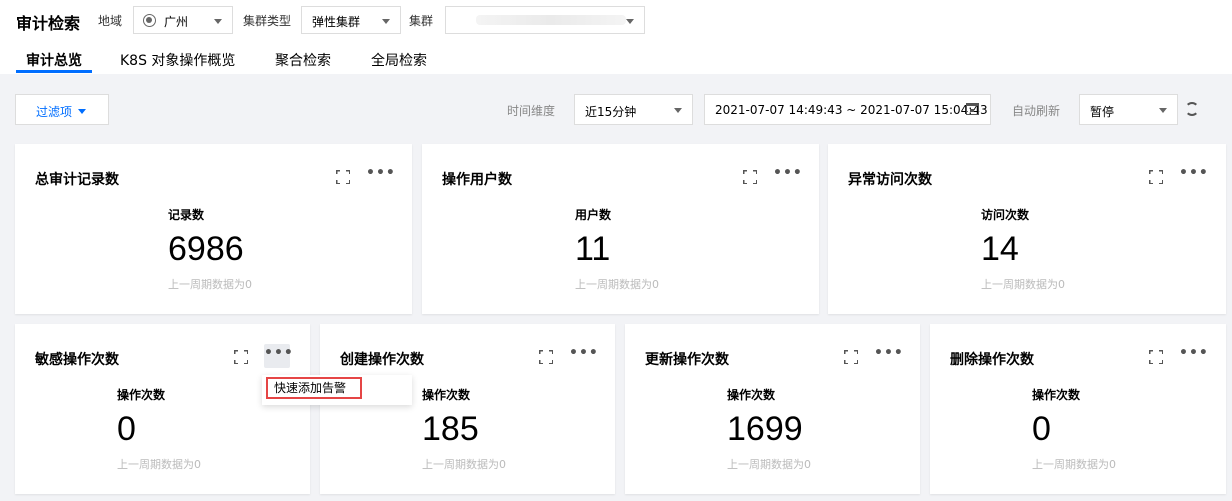 The width and height of the screenshot is (1232, 501). What do you see at coordinates (77, 360) in the screenshot?
I see `card-title: 敏感操作次数` at bounding box center [77, 360].